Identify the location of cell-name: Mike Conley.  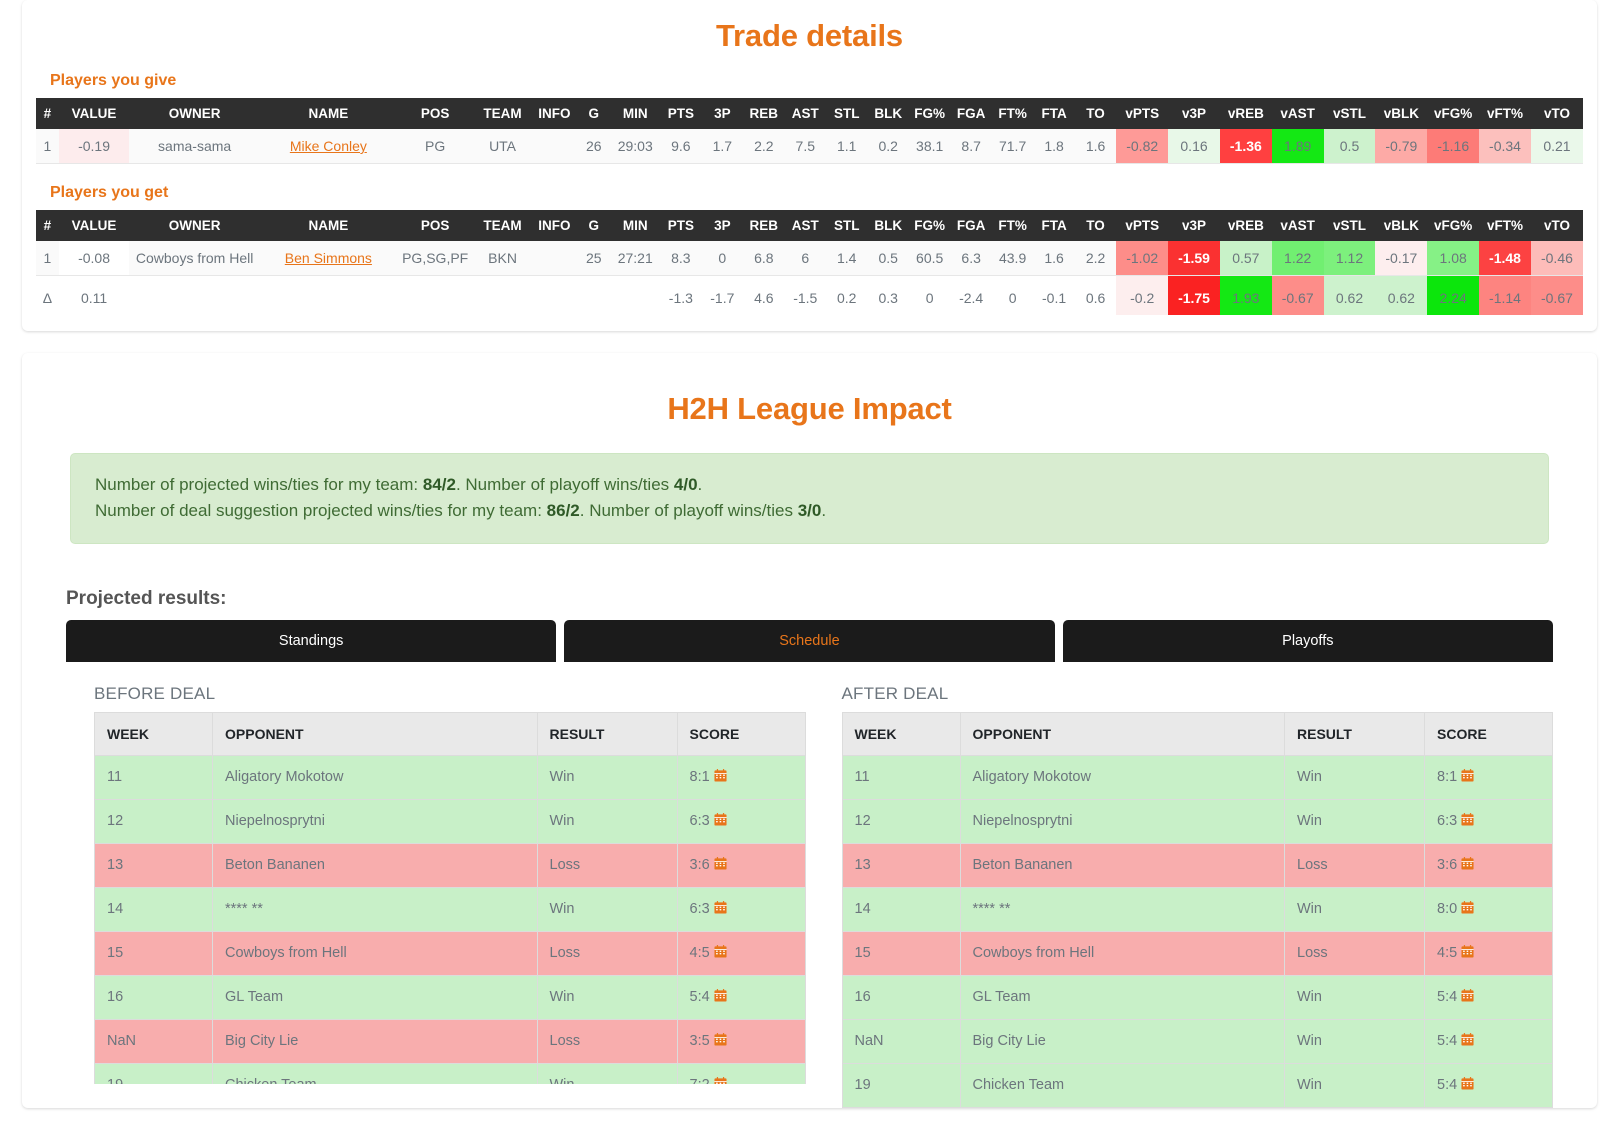
(328, 146).